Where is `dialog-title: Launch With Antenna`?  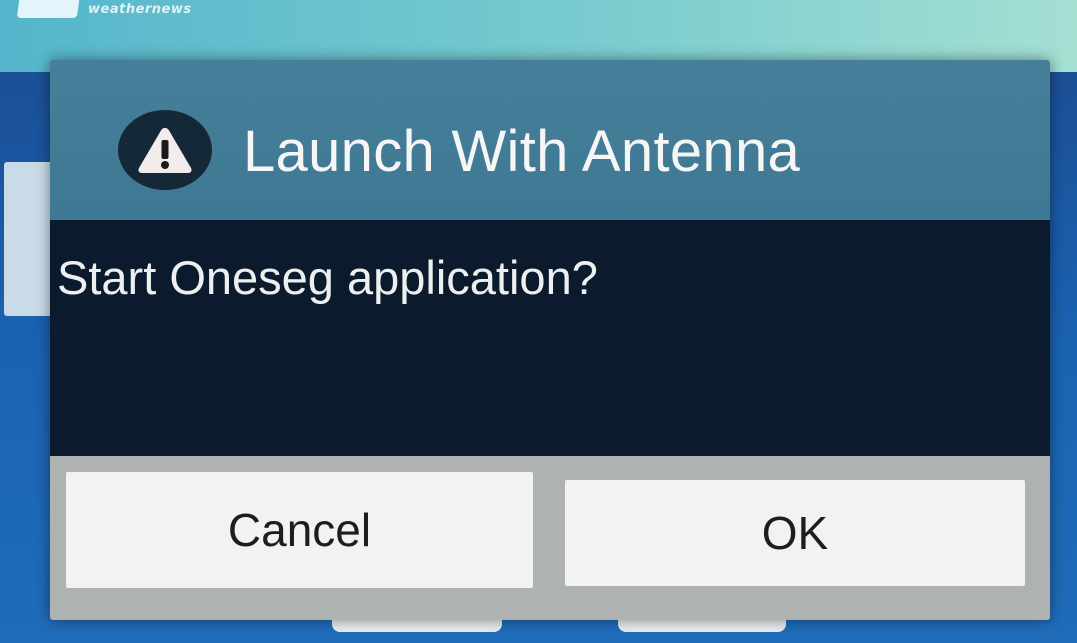 dialog-title: Launch With Antenna is located at coordinates (522, 151).